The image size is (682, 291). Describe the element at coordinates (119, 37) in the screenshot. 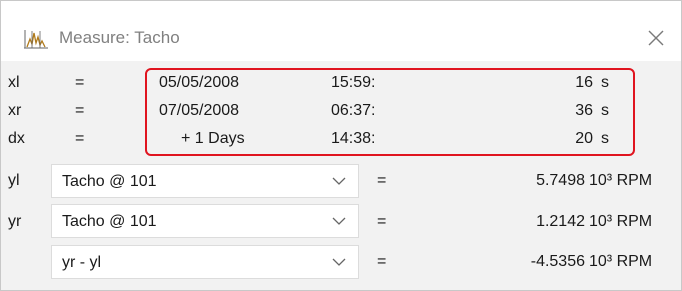

I see `window-title: Measure: Tacho` at that location.